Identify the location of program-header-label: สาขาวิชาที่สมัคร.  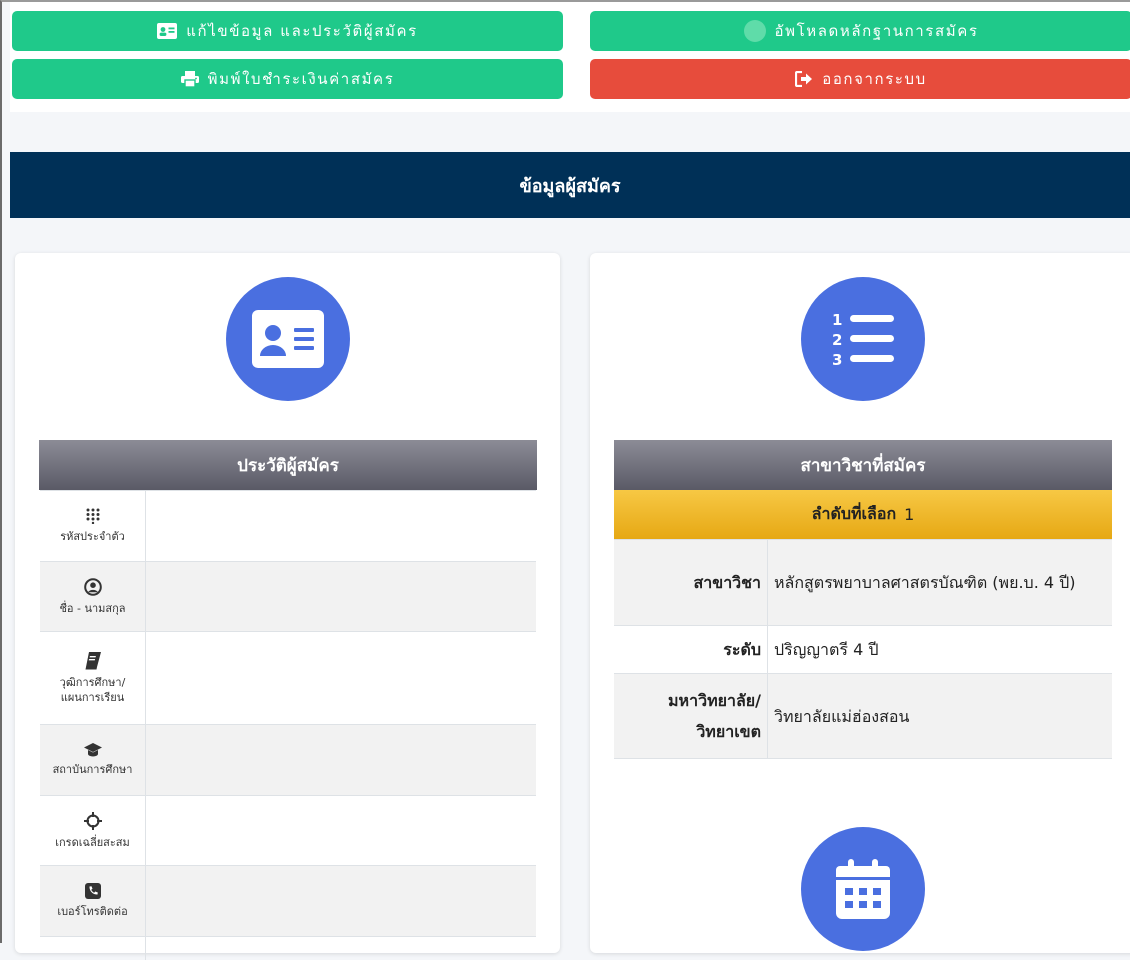
(863, 465).